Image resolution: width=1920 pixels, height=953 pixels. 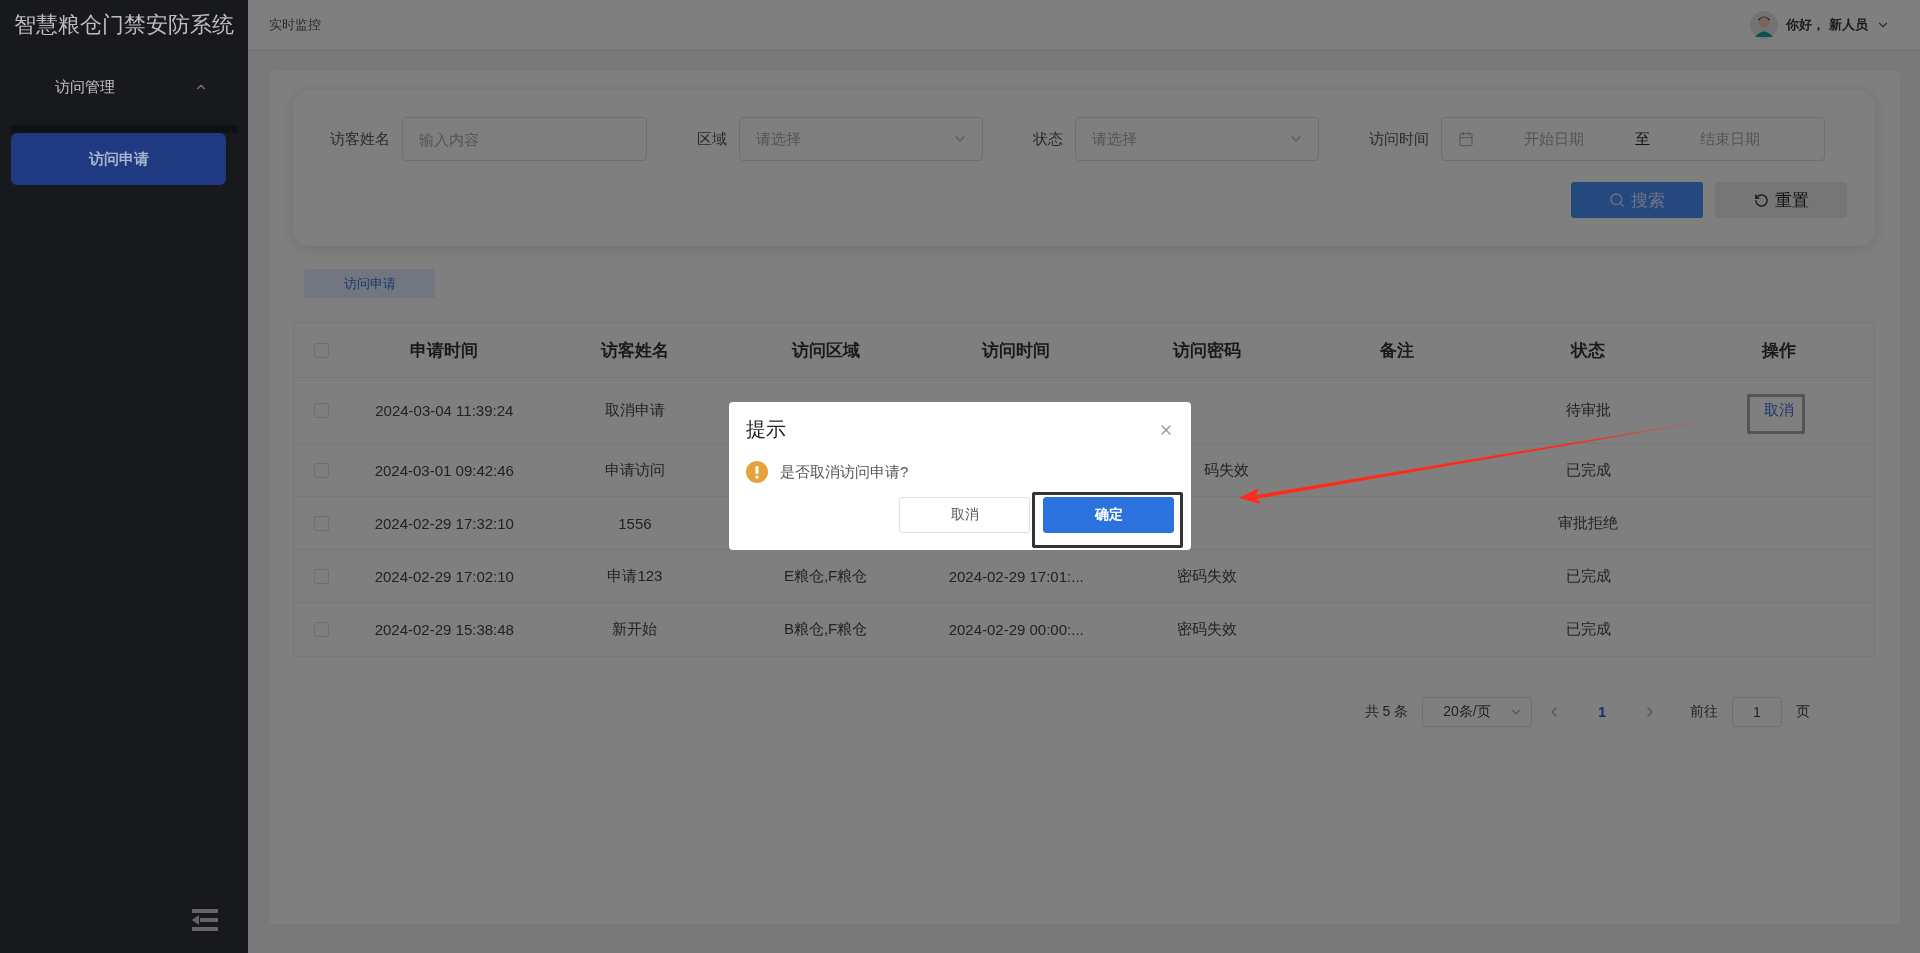 I want to click on column-header: 申请时间, so click(x=444, y=350).